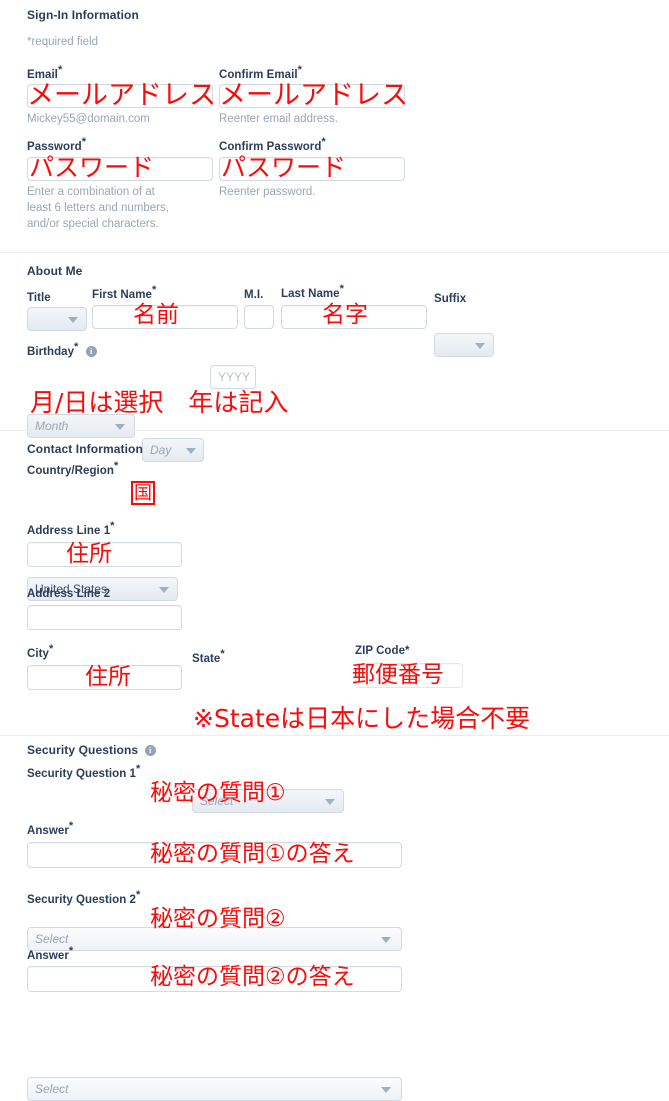 The width and height of the screenshot is (669, 1101). Describe the element at coordinates (214, 1089) in the screenshot. I see `security-question-2-select: Select` at that location.